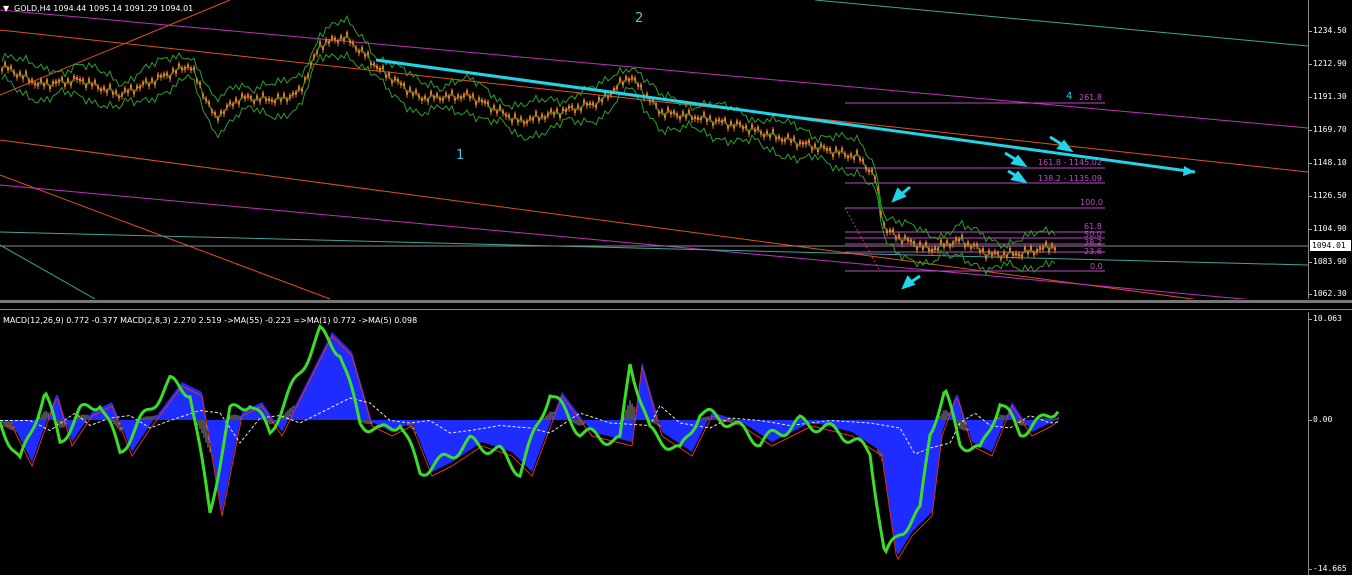 The image size is (1352, 575). I want to click on pane-divider, so click(676, 309).